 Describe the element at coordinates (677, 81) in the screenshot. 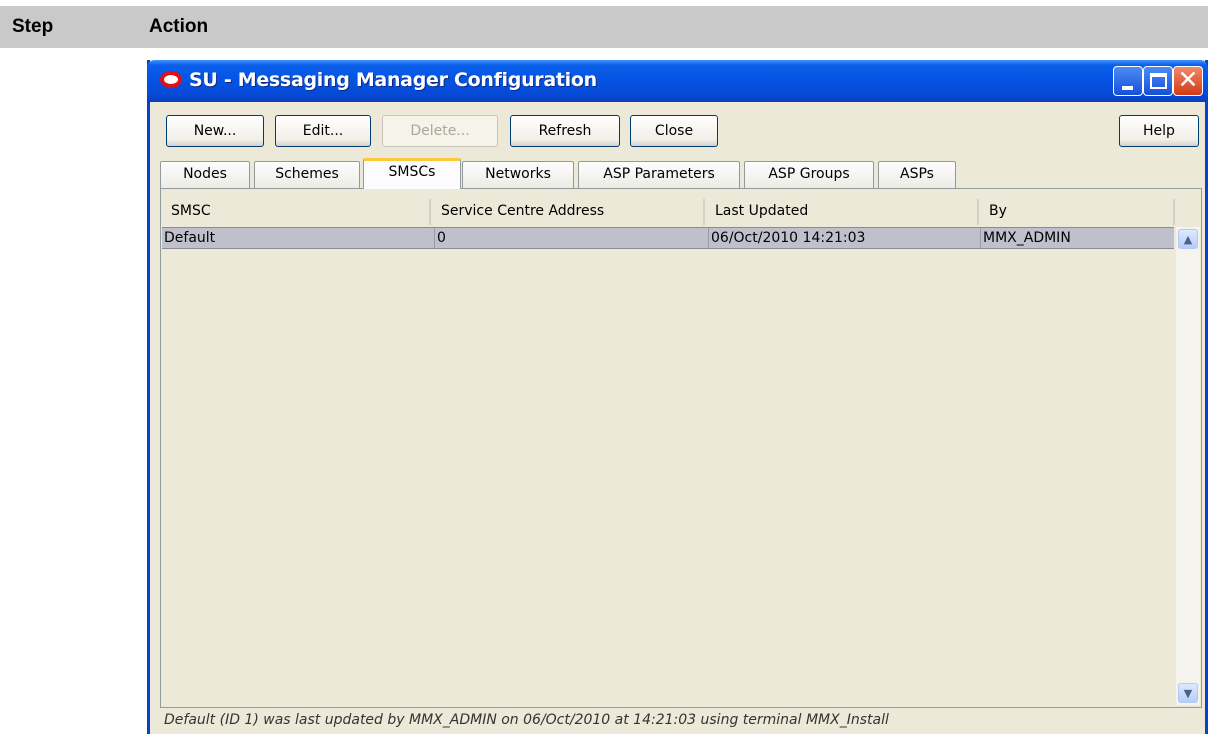

I see `window-titlebar: SU - Messaging Manager Configuration ✕` at that location.